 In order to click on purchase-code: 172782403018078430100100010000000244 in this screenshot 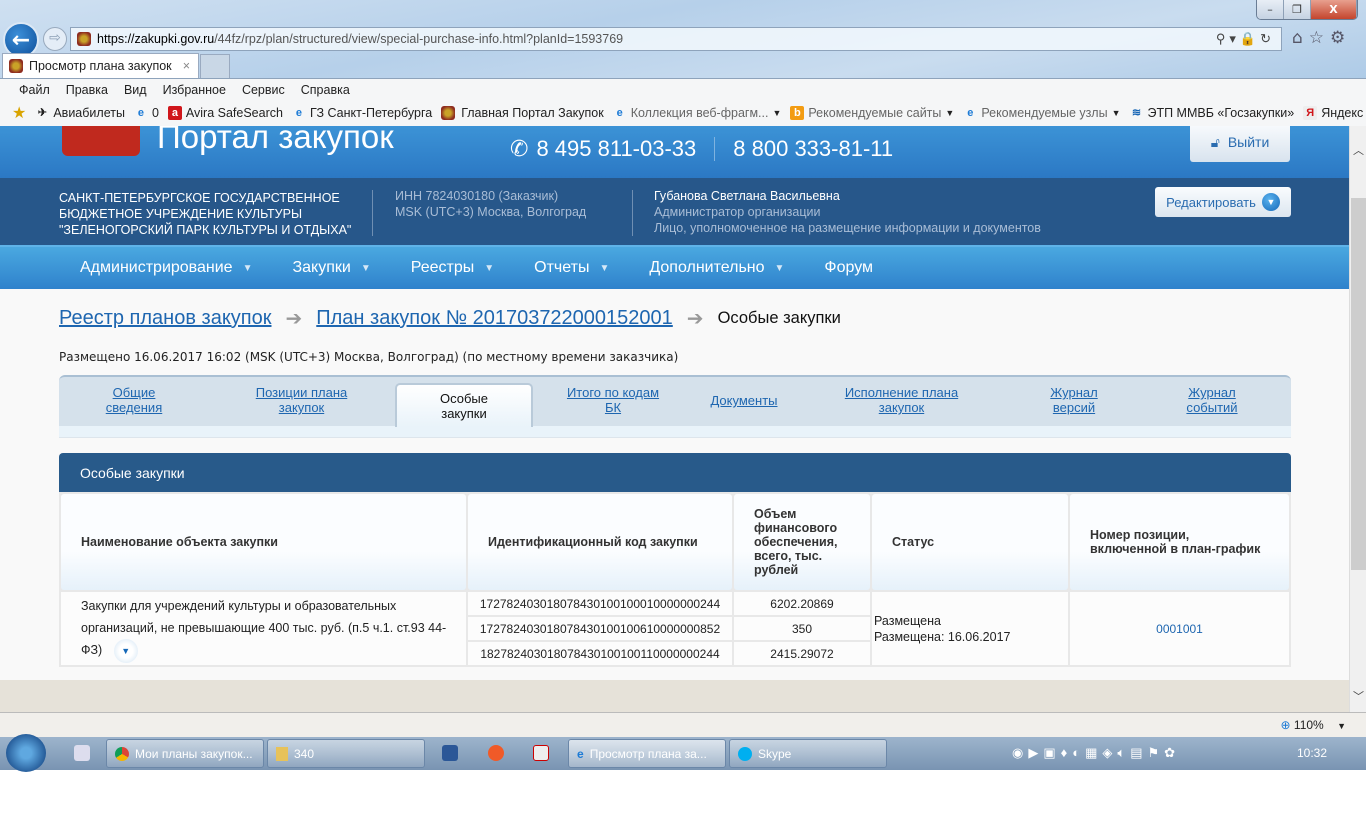, I will do `click(600, 603)`.